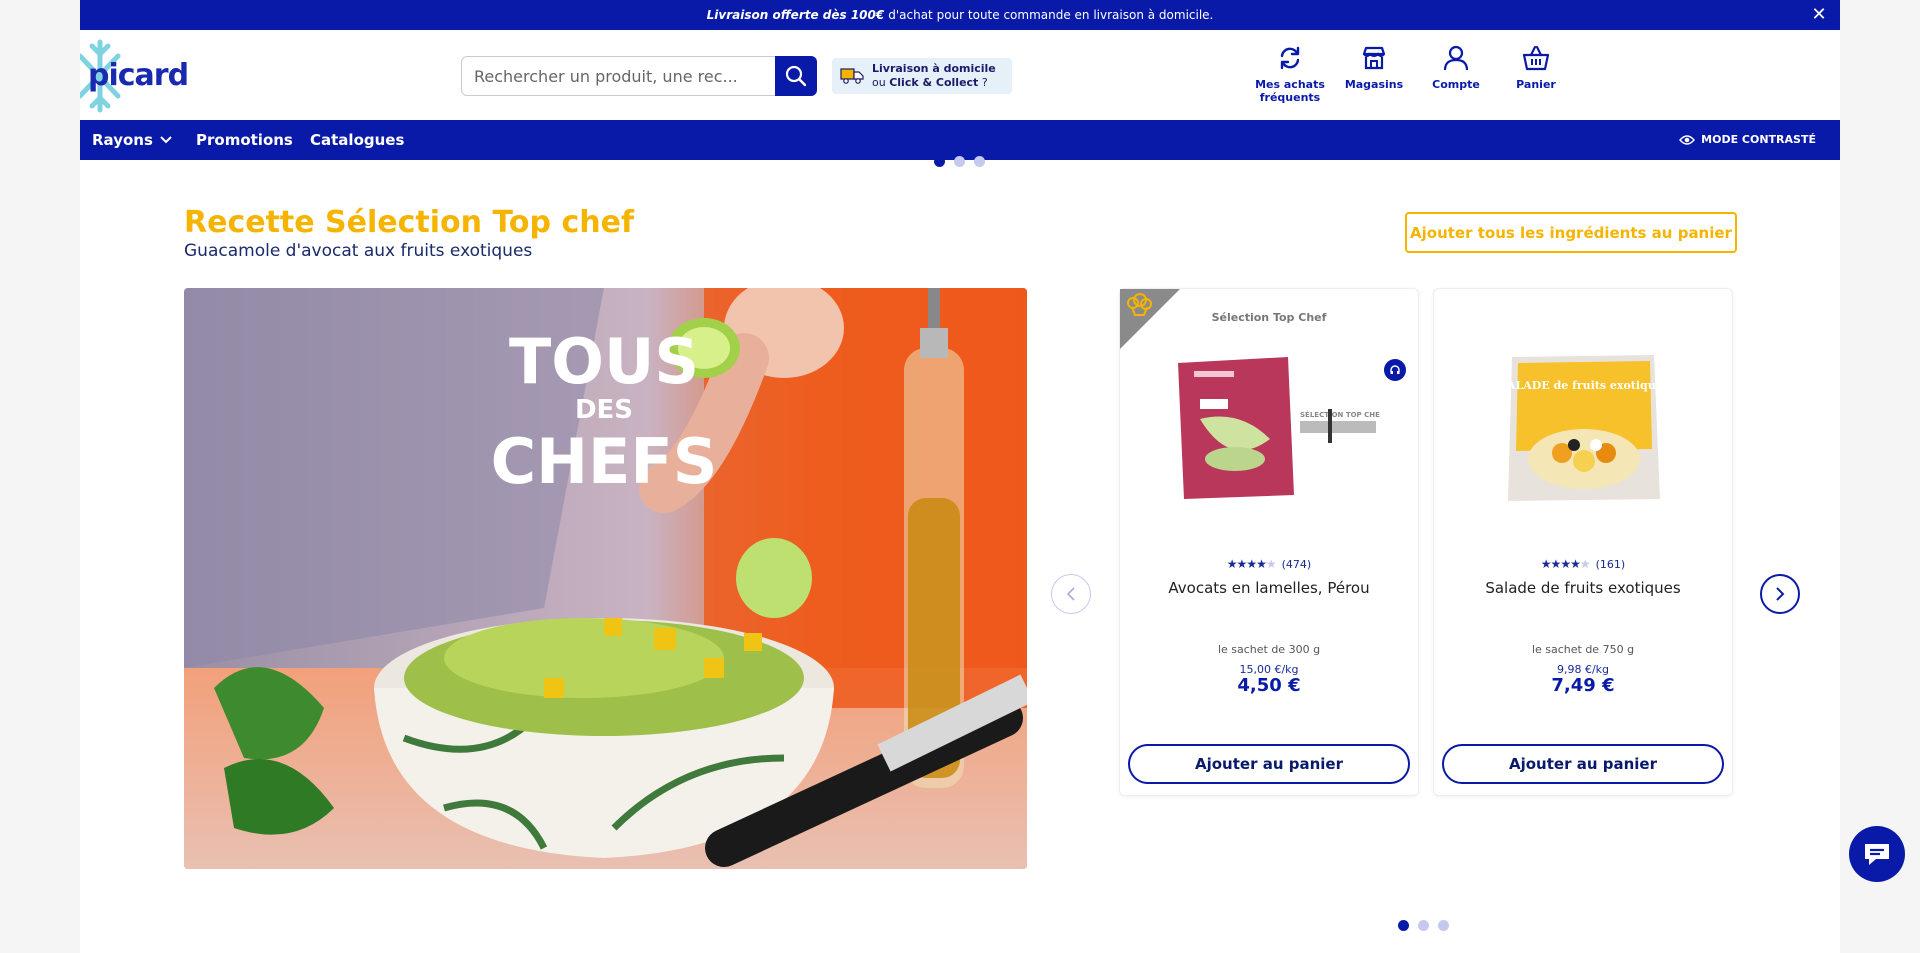 Image resolution: width=1920 pixels, height=953 pixels. I want to click on close-icon: ✕, so click(1819, 15).